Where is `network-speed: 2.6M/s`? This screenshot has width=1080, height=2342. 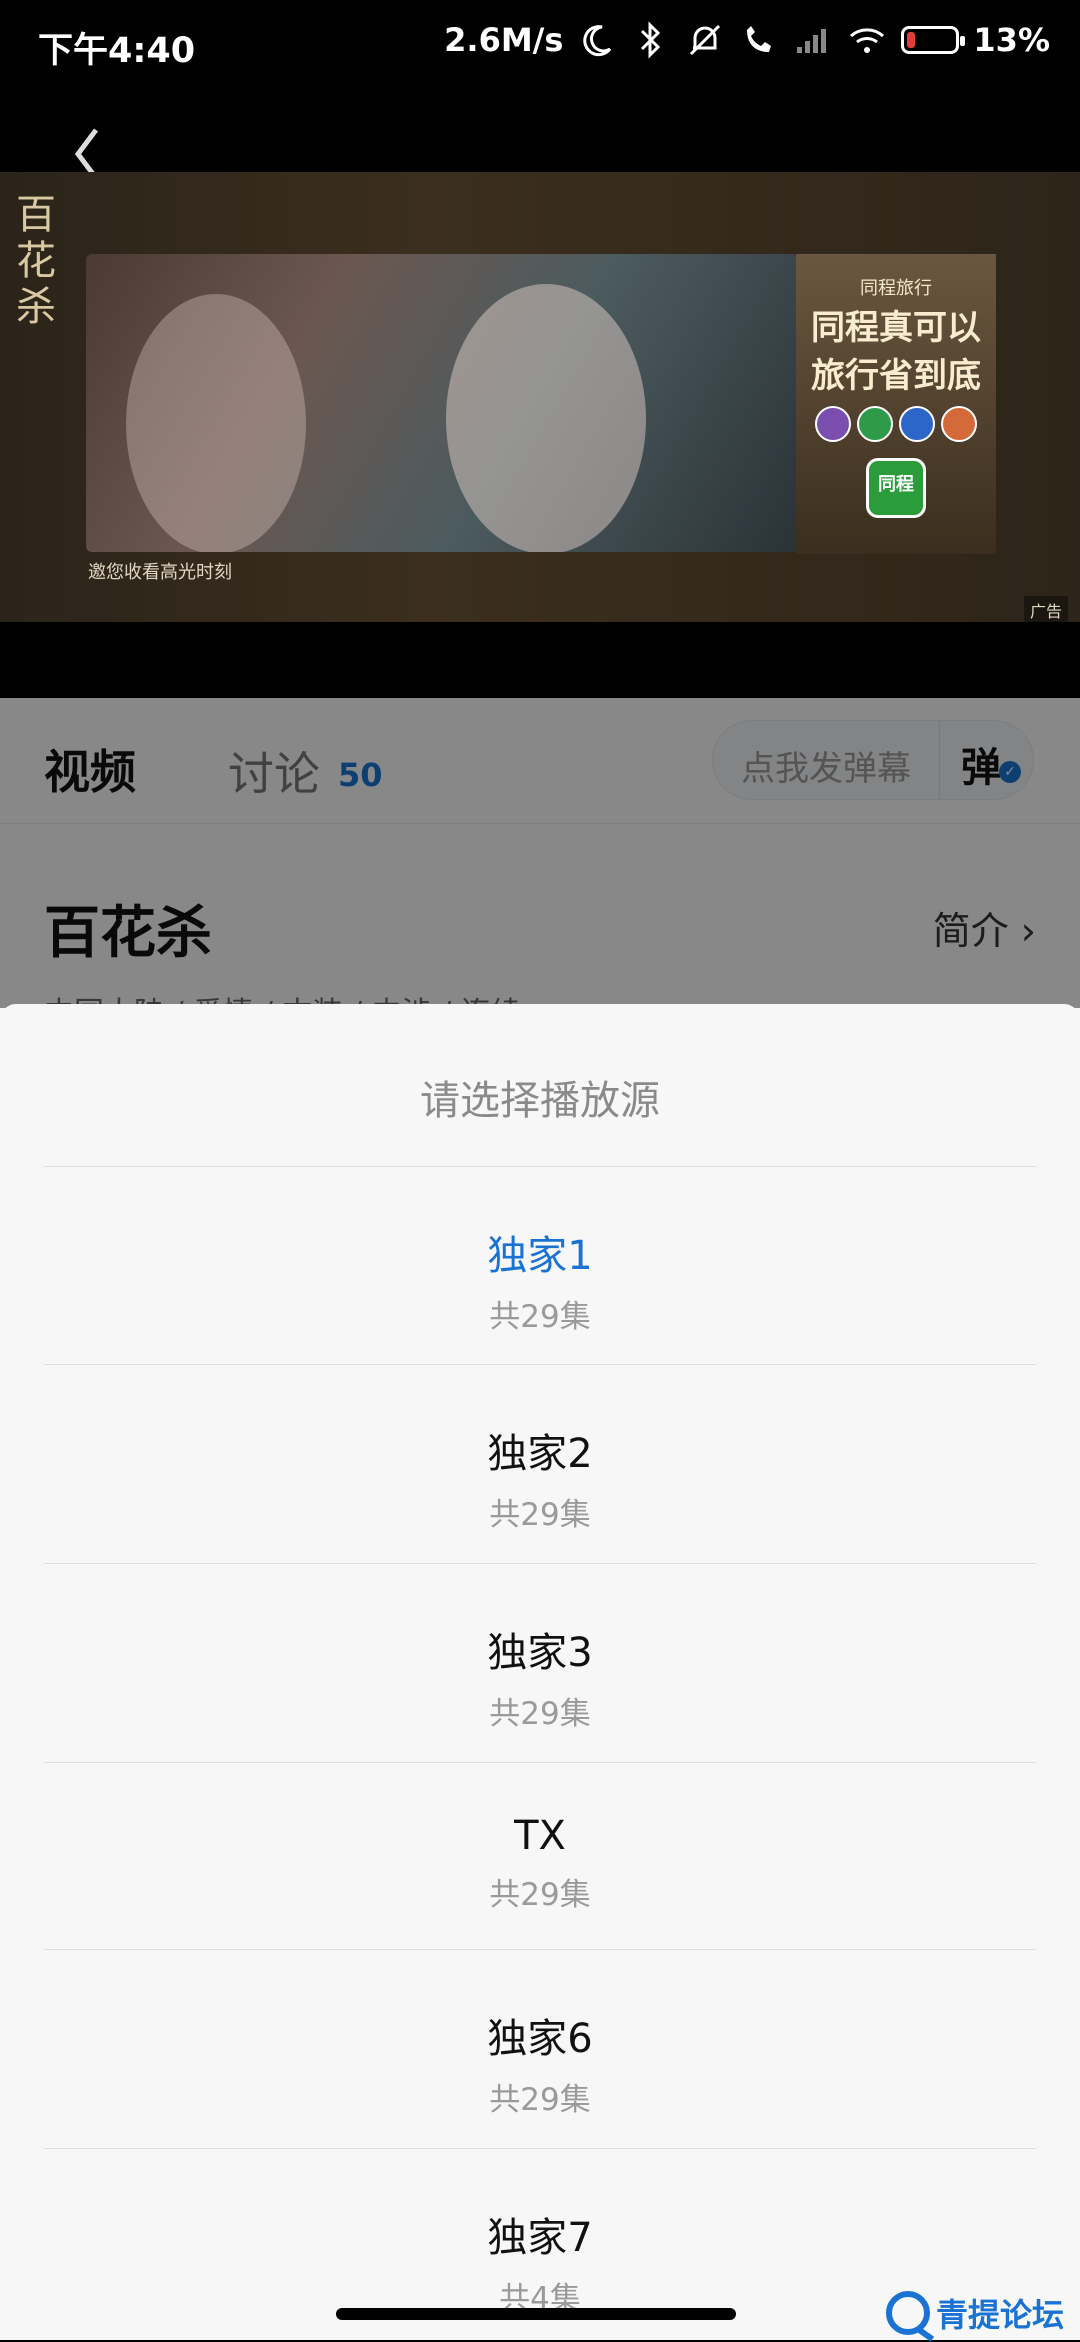 network-speed: 2.6M/s is located at coordinates (504, 40).